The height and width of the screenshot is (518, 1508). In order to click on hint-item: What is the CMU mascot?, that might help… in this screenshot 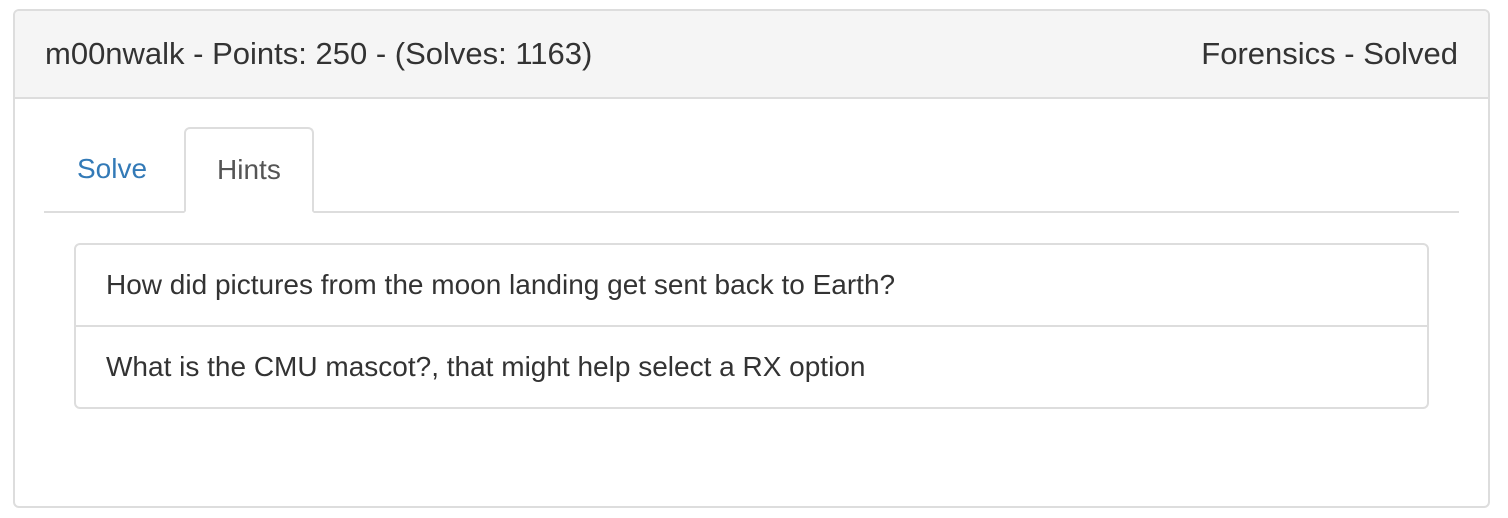, I will do `click(751, 366)`.